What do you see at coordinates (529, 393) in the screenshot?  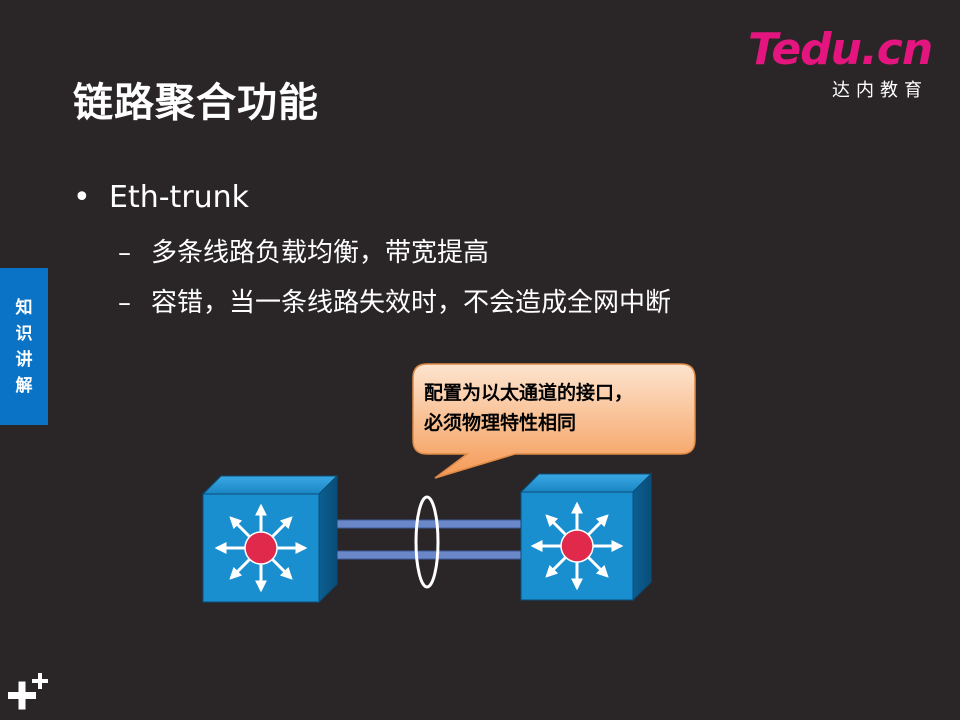 I see `callout-line: 配置为以太通道的接口，` at bounding box center [529, 393].